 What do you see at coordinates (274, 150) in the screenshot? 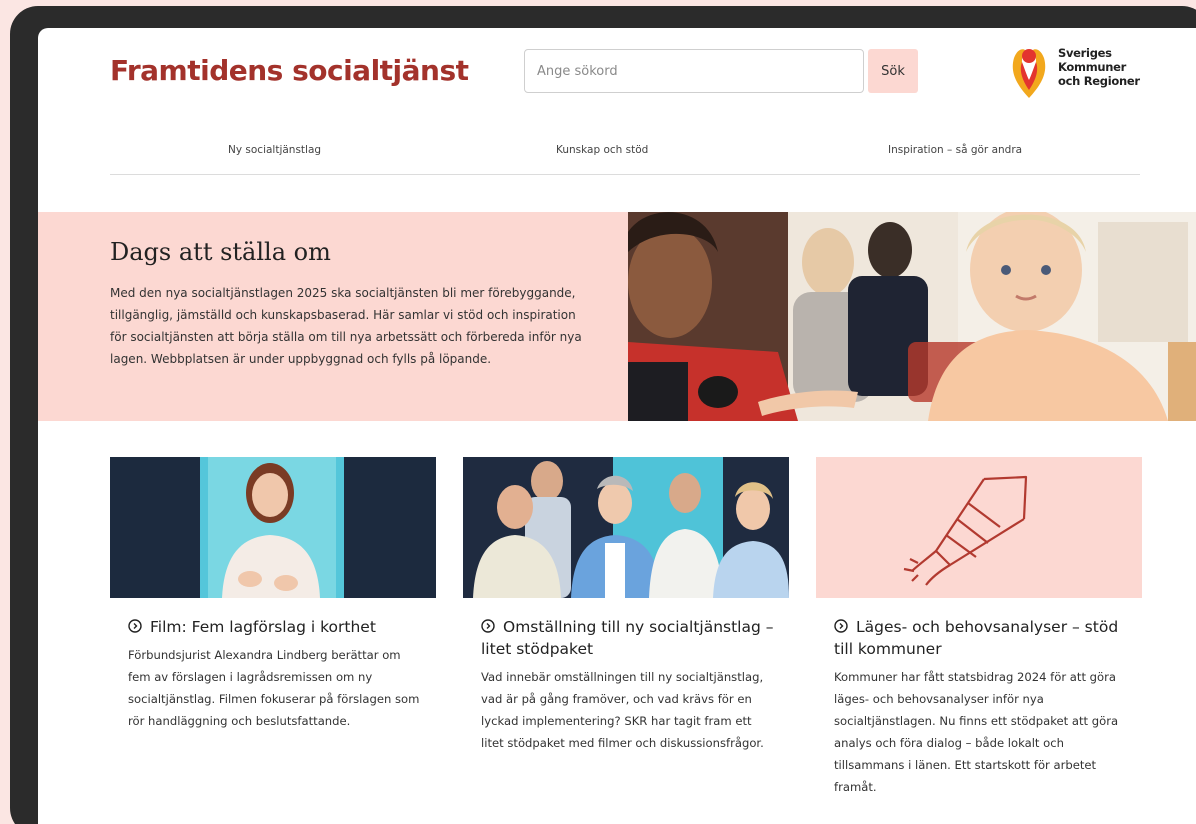
I see `nav-item-ny-socialtjanstlag: Ny socialtjänstlag` at bounding box center [274, 150].